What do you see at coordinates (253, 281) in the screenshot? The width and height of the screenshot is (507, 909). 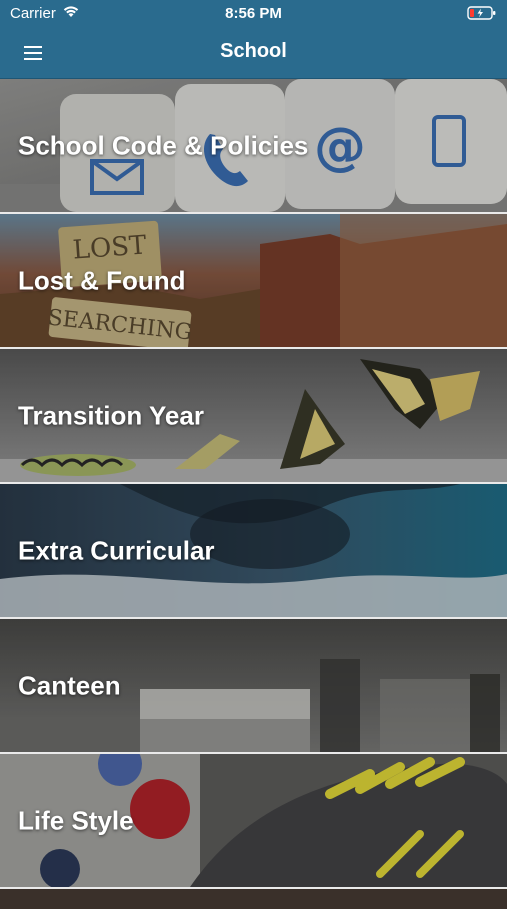 I see `list-item-lost-found: LOST SEARCHING Lost & Found` at bounding box center [253, 281].